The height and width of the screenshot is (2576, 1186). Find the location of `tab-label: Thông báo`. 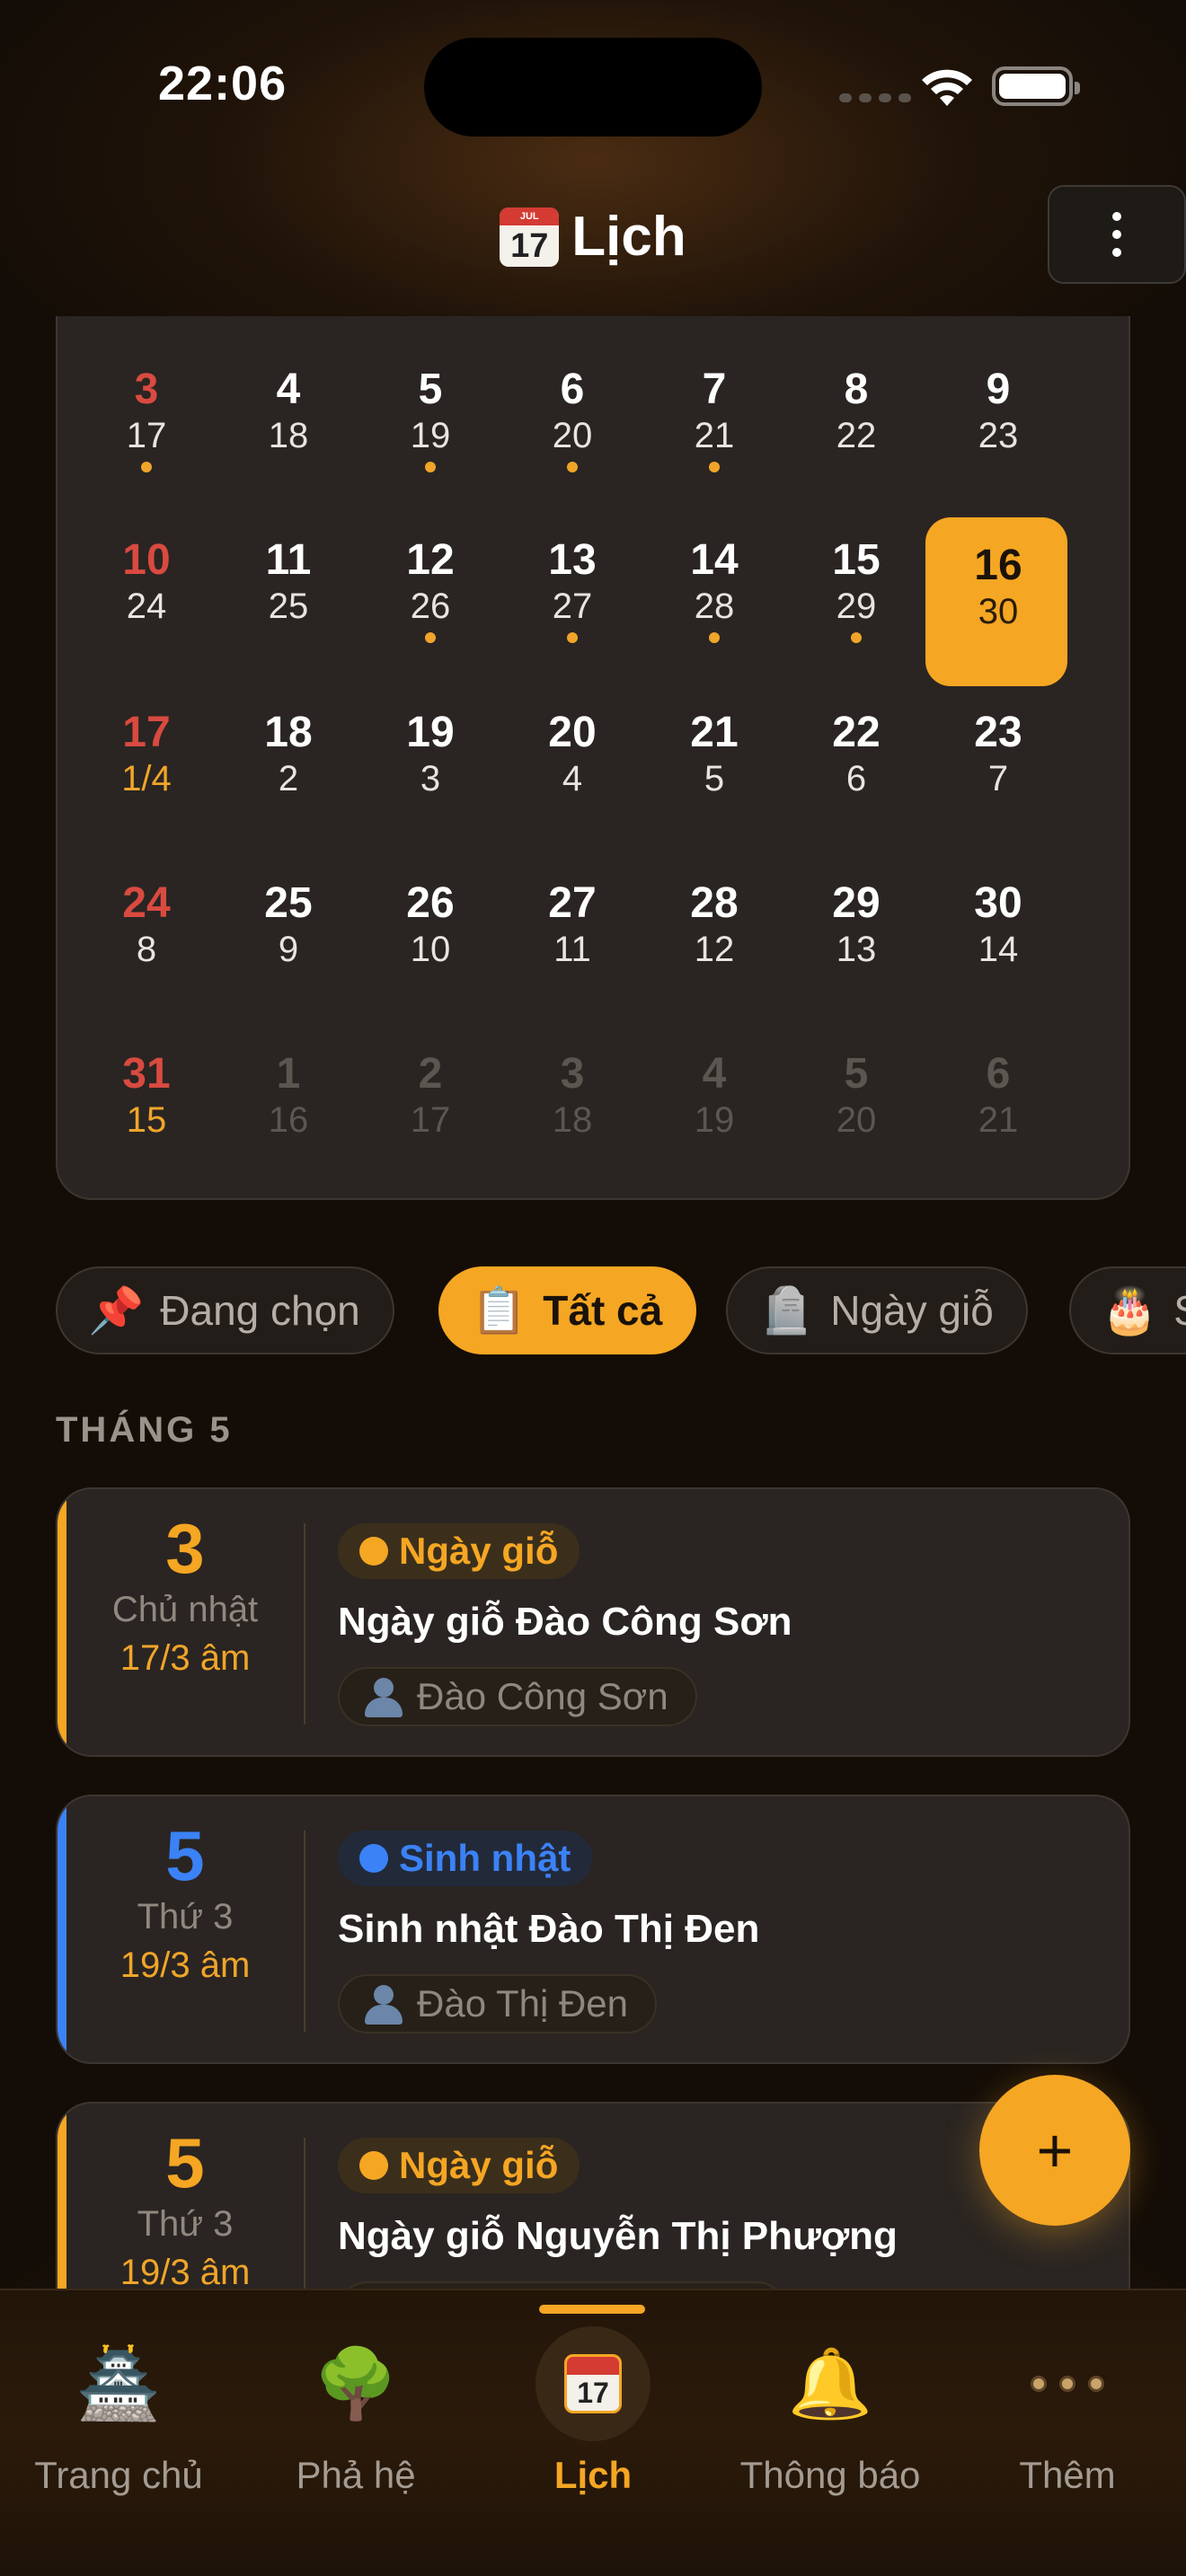

tab-label: Thông báo is located at coordinates (830, 2475).